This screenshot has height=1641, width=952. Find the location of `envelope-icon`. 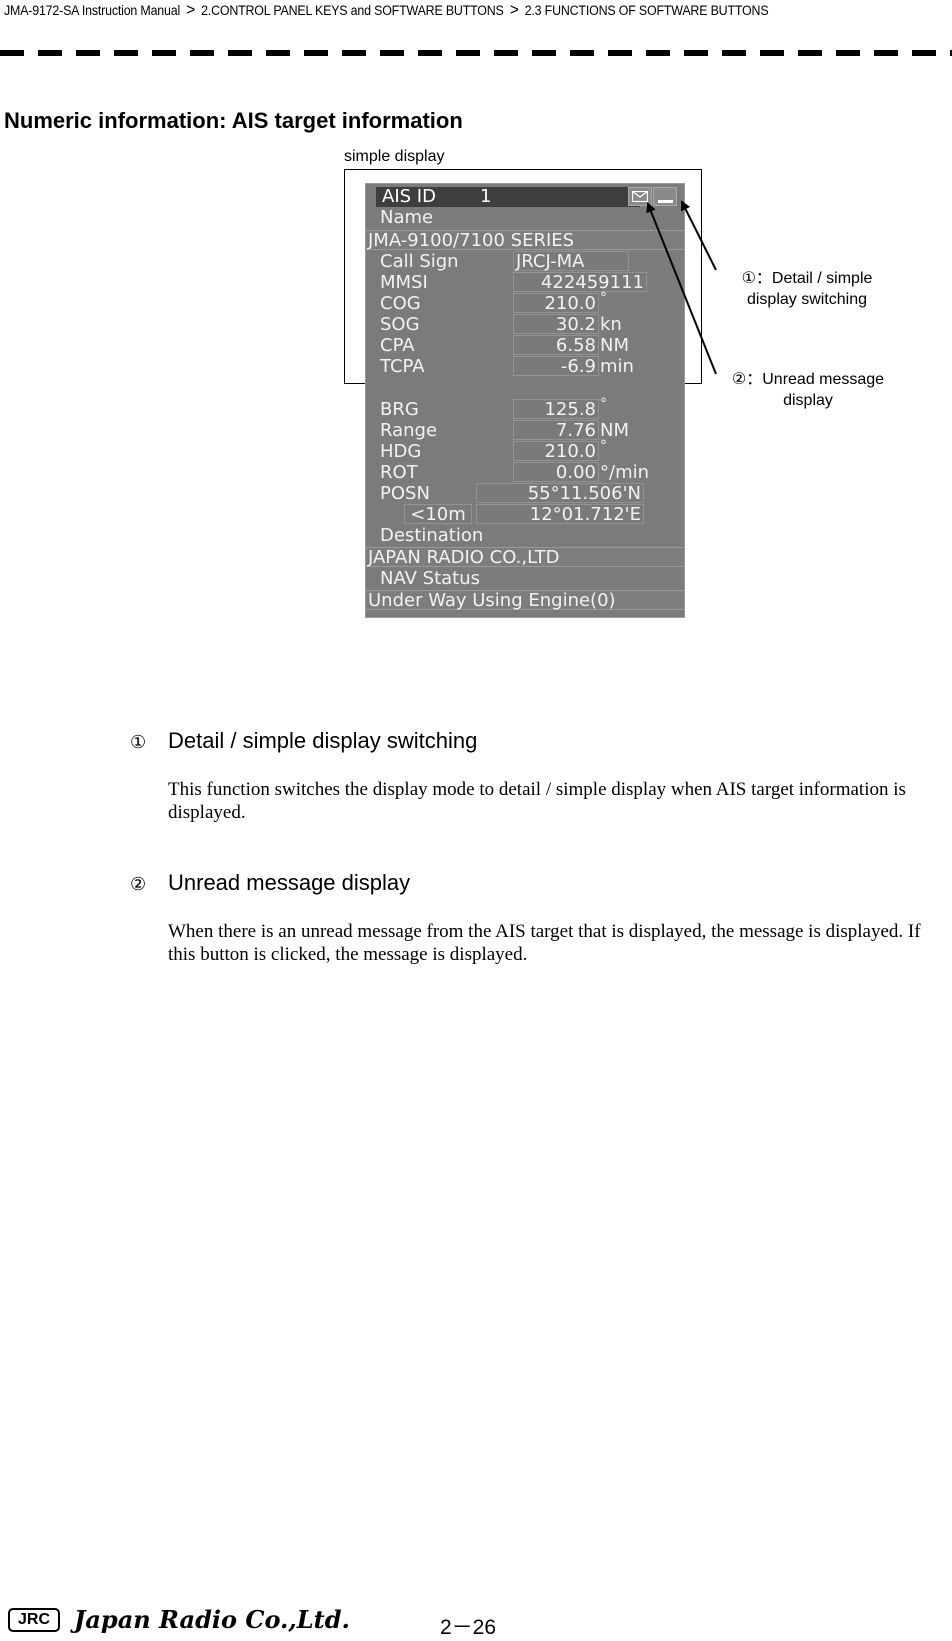

envelope-icon is located at coordinates (640, 196).